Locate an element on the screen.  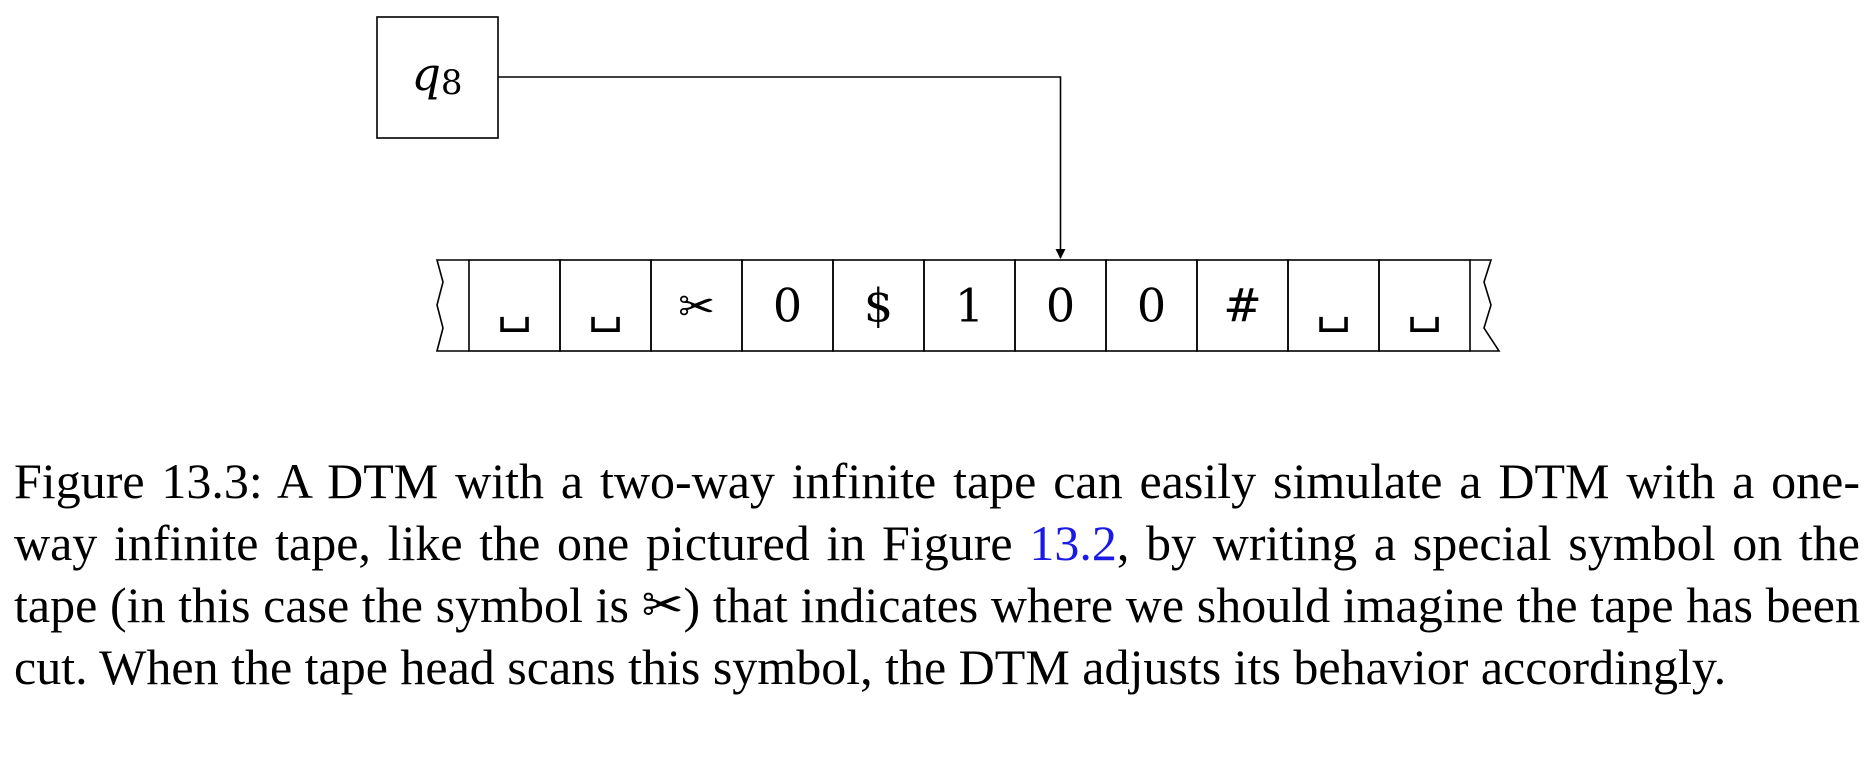
tape-cell: ✂ is located at coordinates (696, 305).